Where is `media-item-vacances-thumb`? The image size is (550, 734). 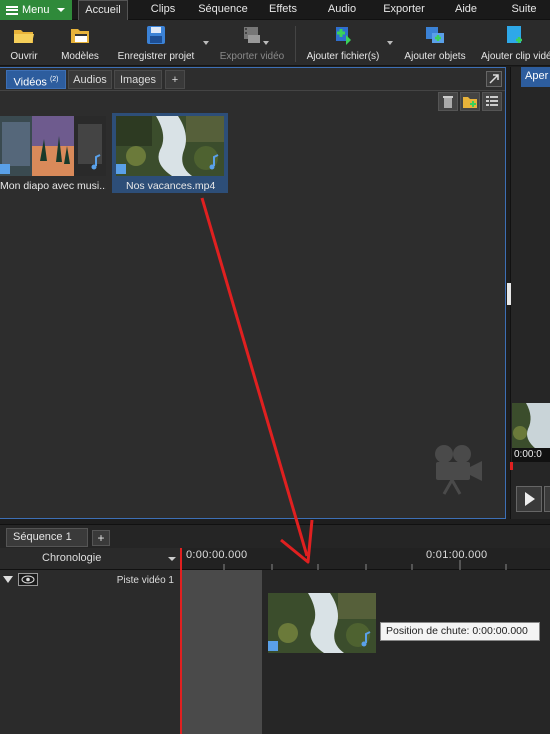
media-item-vacances-thumb is located at coordinates (170, 146).